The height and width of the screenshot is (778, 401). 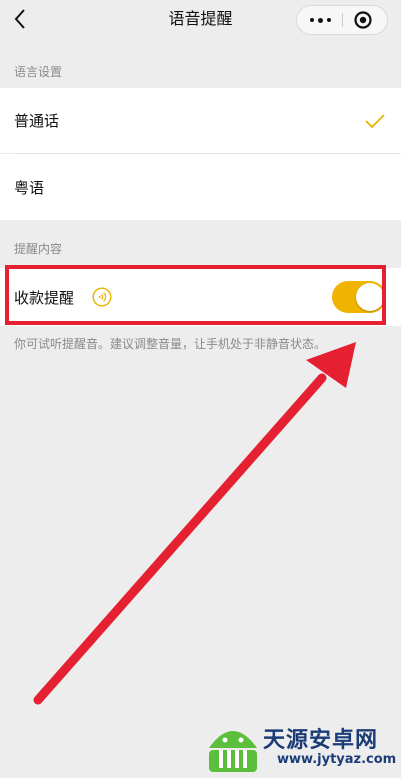 What do you see at coordinates (320, 20) in the screenshot?
I see `more-dots-icon` at bounding box center [320, 20].